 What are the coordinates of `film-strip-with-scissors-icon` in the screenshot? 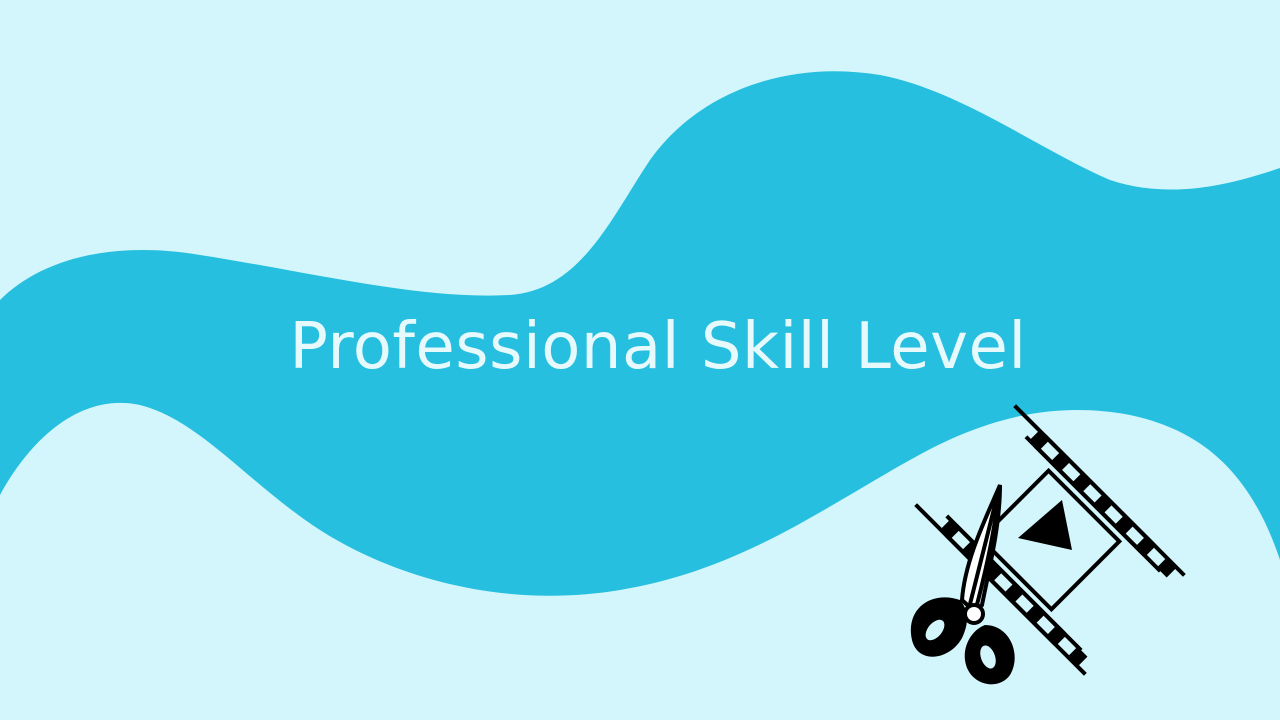 It's located at (1048, 544).